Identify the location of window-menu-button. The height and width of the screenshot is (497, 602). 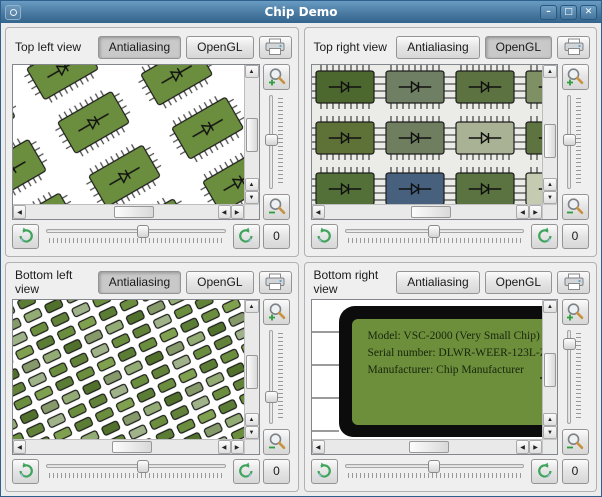
(13, 12).